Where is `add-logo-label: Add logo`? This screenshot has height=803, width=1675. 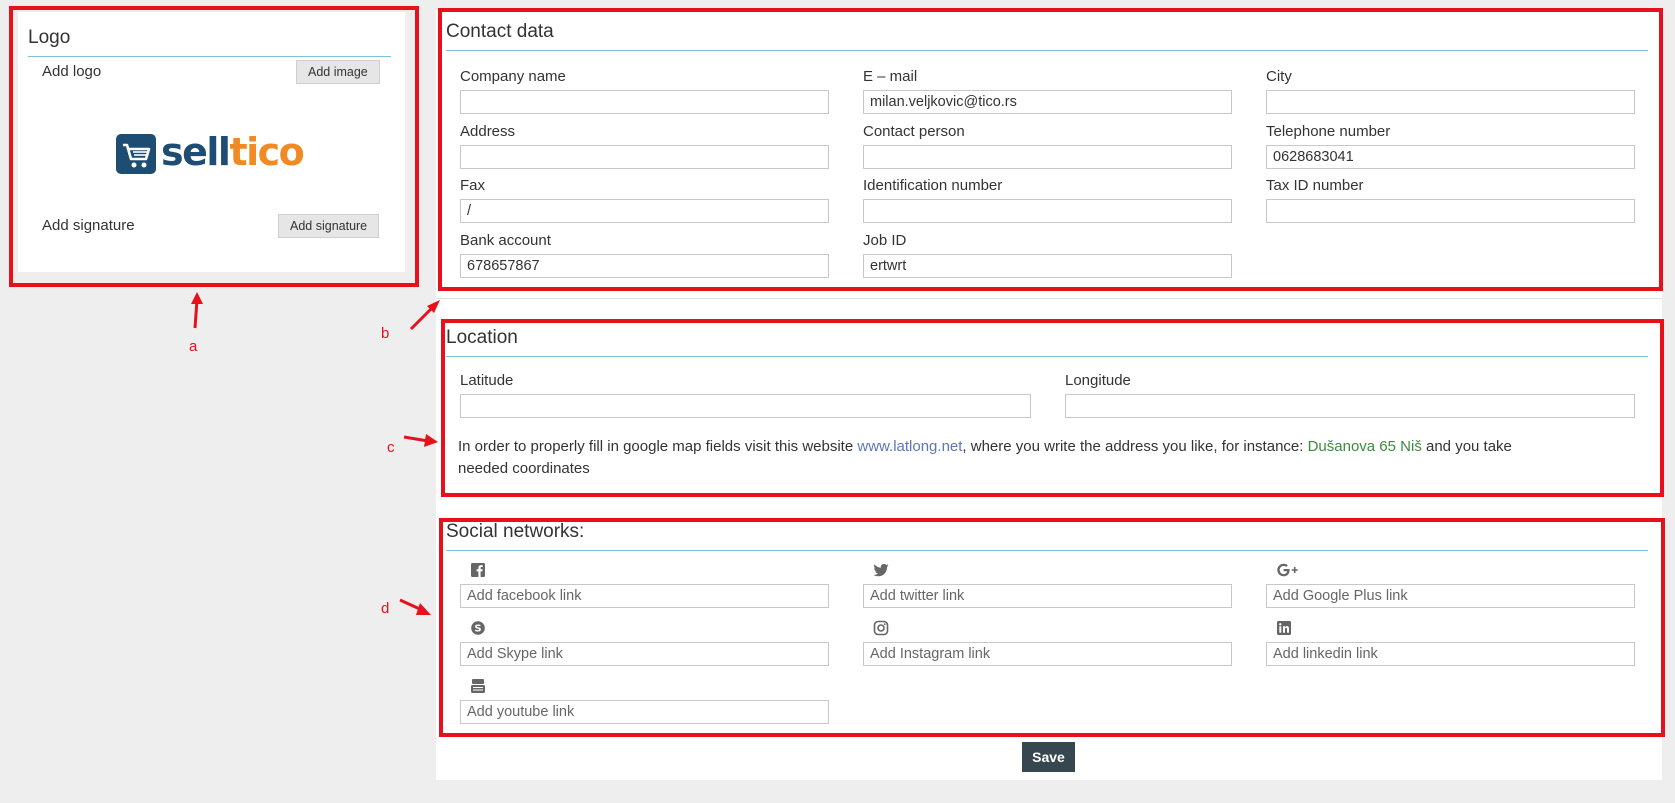
add-logo-label: Add logo is located at coordinates (72, 71).